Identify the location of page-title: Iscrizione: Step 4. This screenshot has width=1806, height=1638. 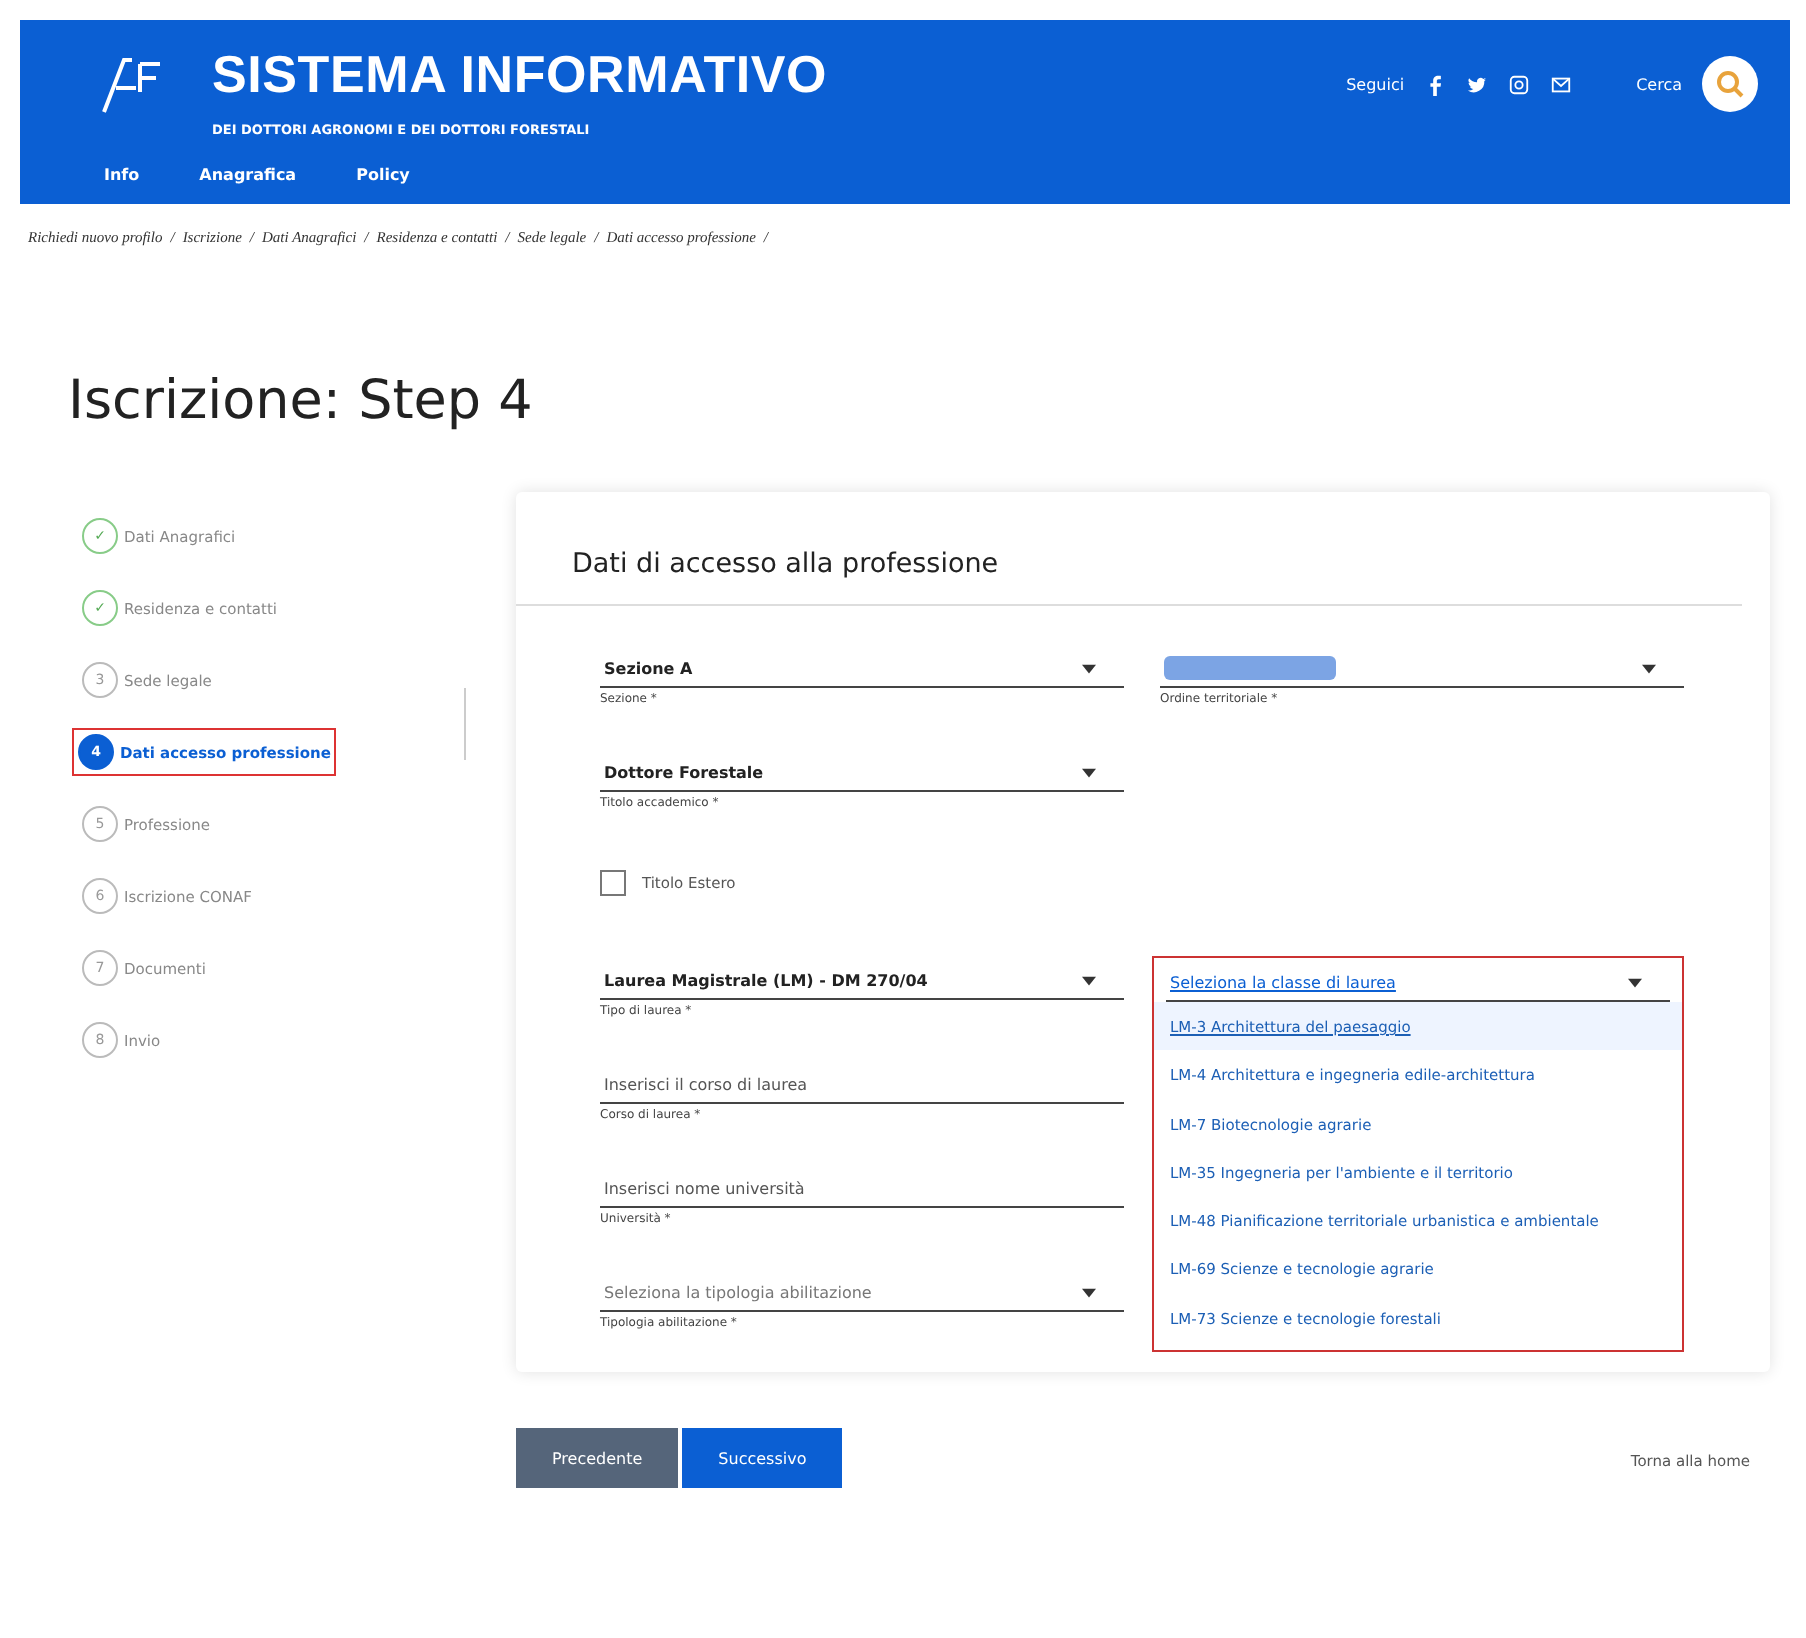
(301, 401).